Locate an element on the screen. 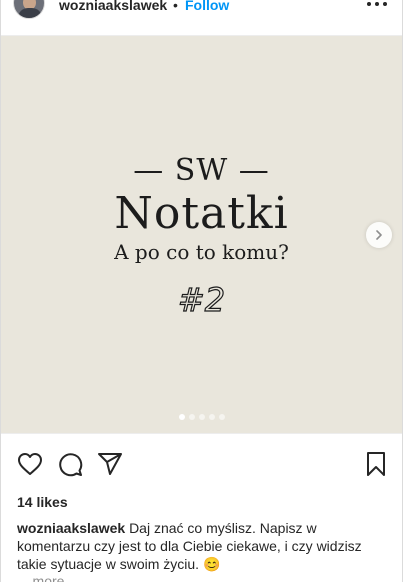  comment-button is located at coordinates (70, 464).